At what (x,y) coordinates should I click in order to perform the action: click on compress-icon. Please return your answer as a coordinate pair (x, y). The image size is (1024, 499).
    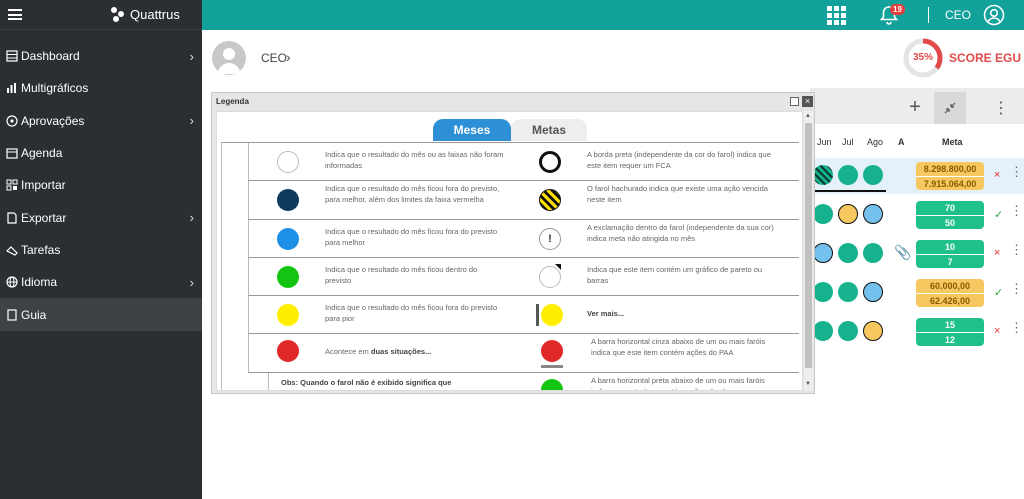
    Looking at the image, I should click on (950, 108).